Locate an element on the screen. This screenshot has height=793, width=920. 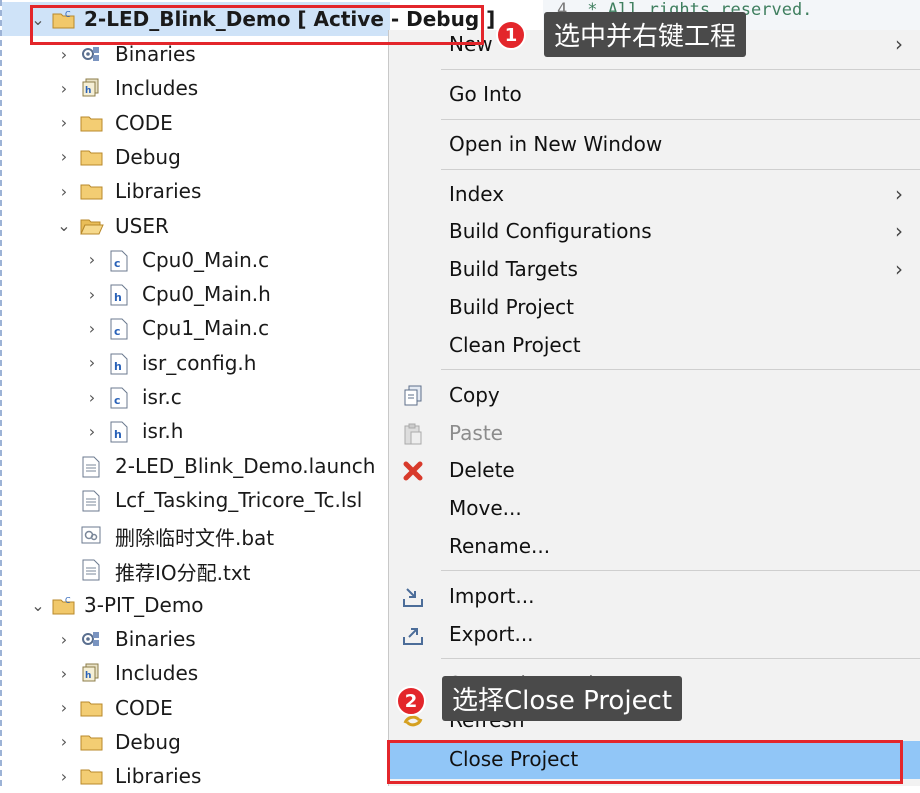
menu-item-label: Clean Project is located at coordinates (515, 345).